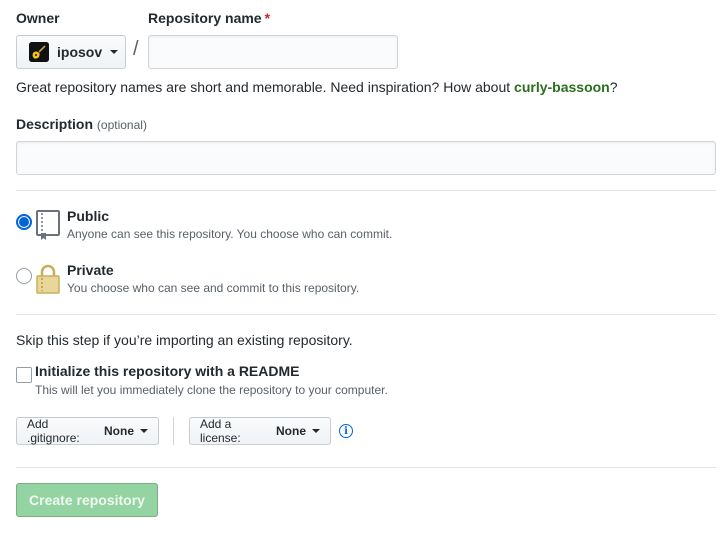 This screenshot has height=533, width=728. I want to click on avatar, so click(39, 52).